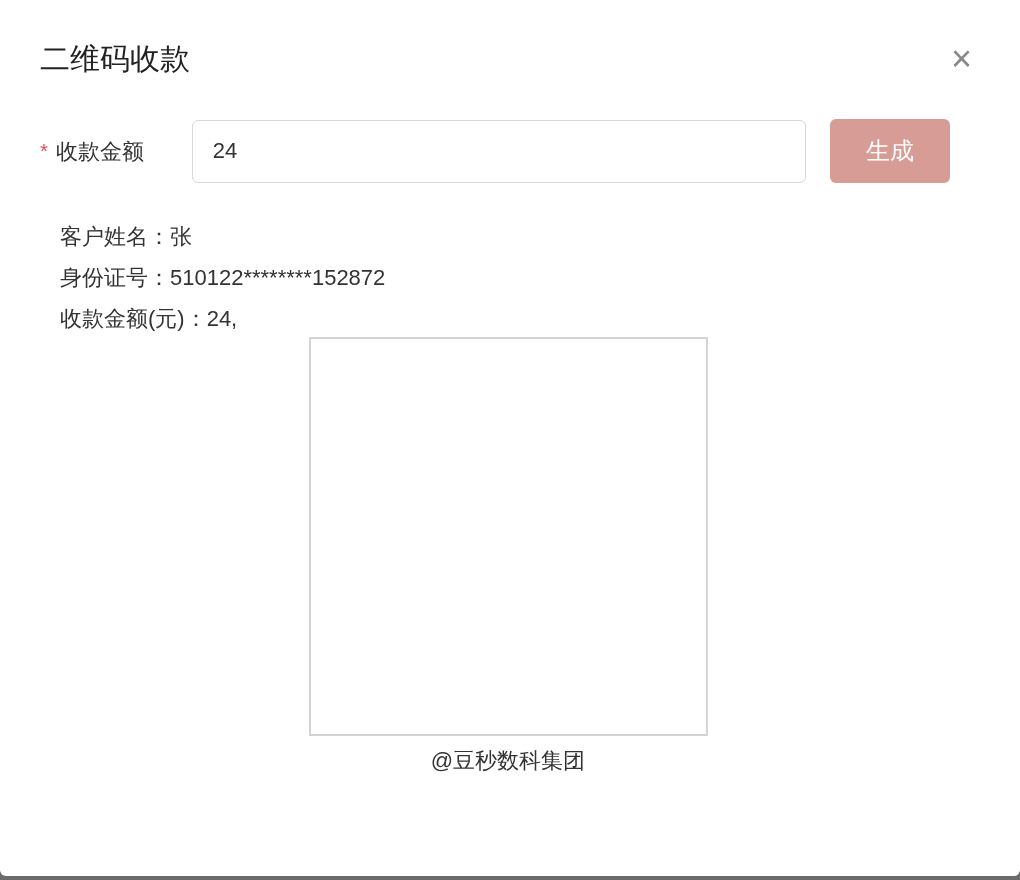 The width and height of the screenshot is (1020, 880). I want to click on caption-text: @豆秒数科集团, so click(508, 761).